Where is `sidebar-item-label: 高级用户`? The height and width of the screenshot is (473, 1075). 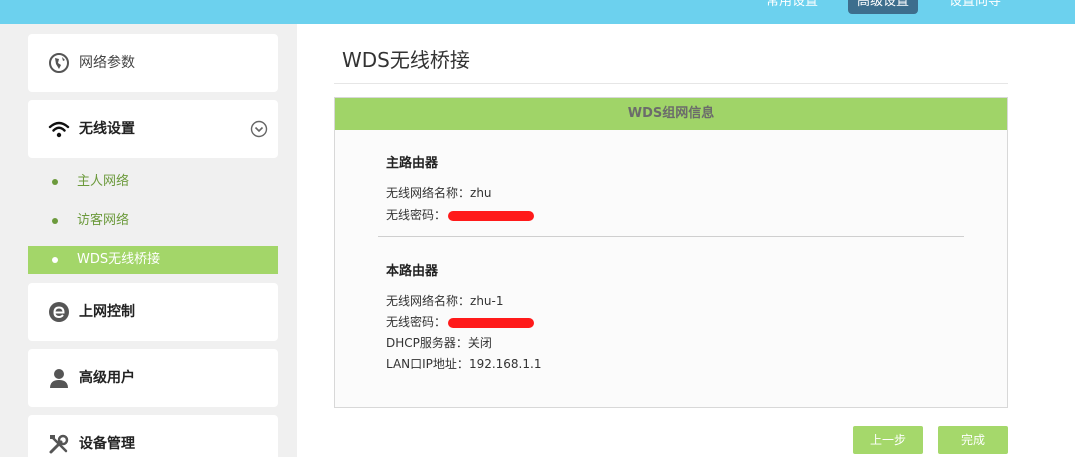
sidebar-item-label: 高级用户 is located at coordinates (107, 378).